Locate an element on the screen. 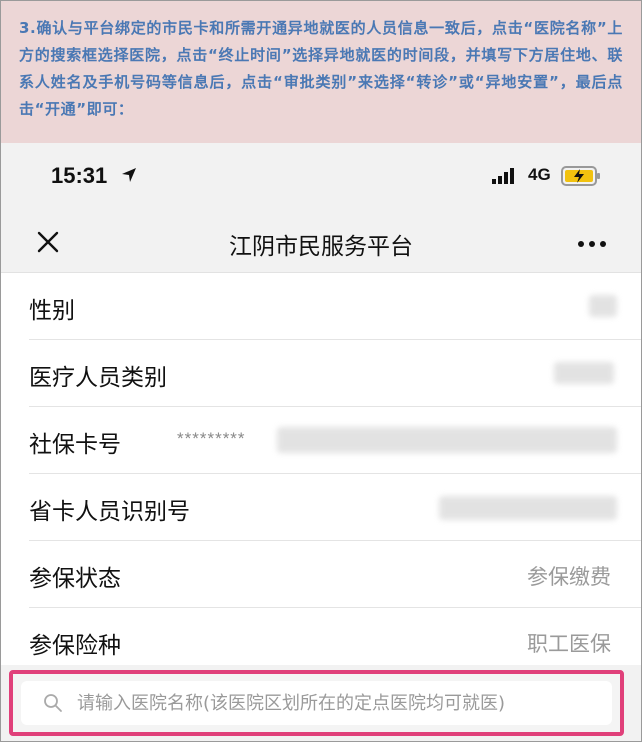 This screenshot has width=642, height=742. network-type: 4G is located at coordinates (539, 174).